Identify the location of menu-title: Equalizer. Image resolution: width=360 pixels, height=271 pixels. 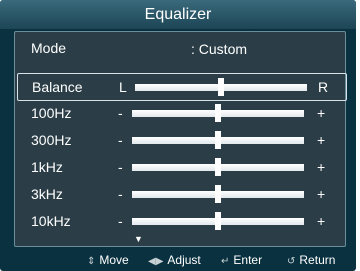
(178, 14).